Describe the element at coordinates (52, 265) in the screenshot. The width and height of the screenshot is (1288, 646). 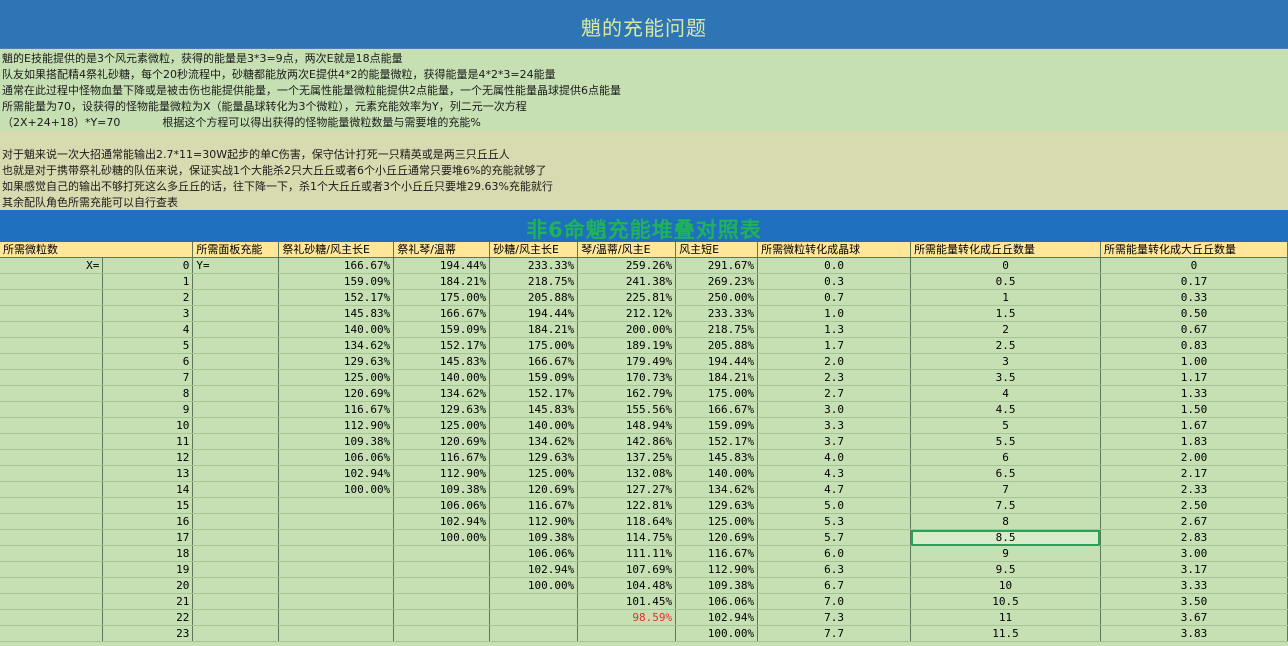
I see `table-cell: X=` at that location.